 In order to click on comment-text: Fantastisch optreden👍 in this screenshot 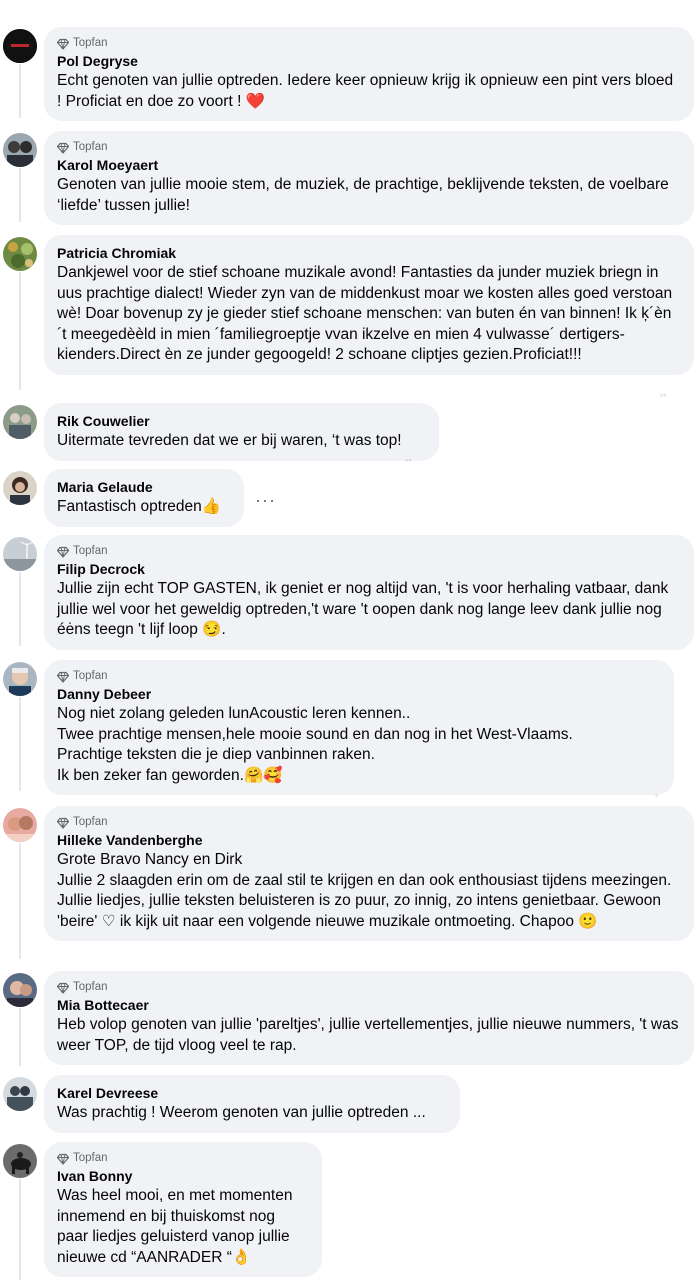, I will do `click(139, 506)`.